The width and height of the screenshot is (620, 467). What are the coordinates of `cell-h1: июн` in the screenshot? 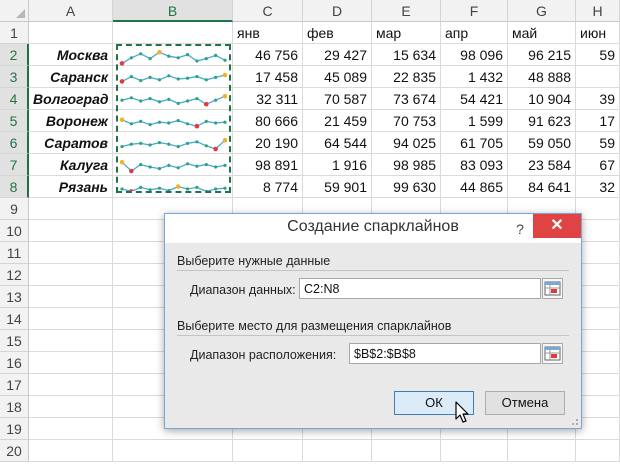 It's located at (598, 33).